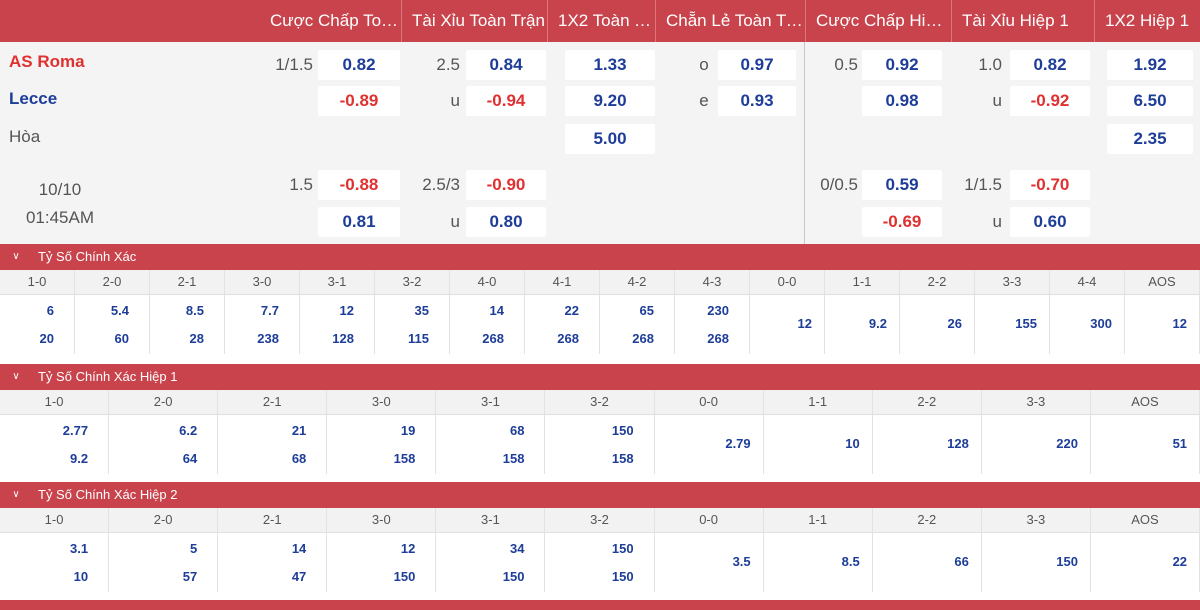 Image resolution: width=1200 pixels, height=610 pixels. What do you see at coordinates (474, 21) in the screenshot?
I see `header-ft-over-under: Tài Xỉu Toàn Trận` at bounding box center [474, 21].